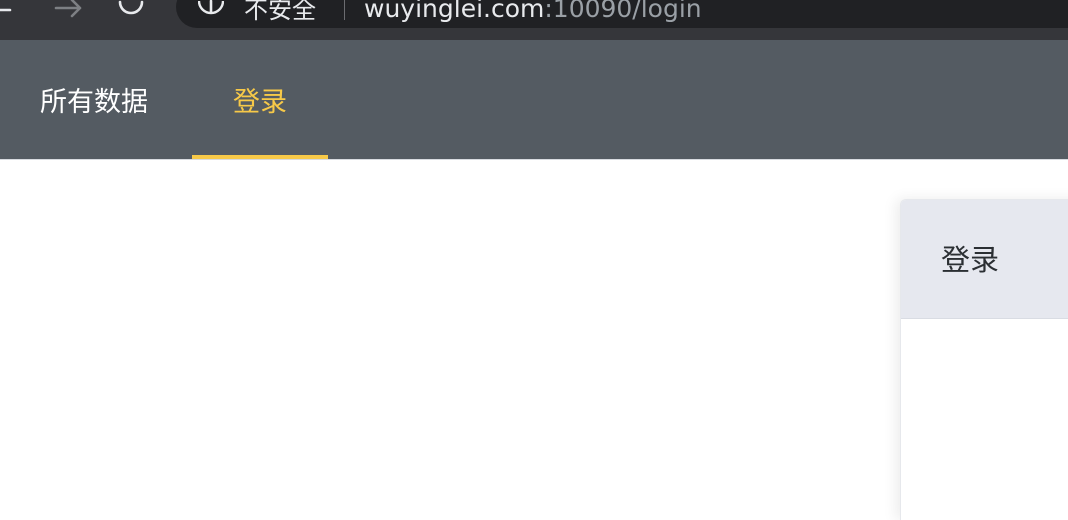 Image resolution: width=1068 pixels, height=520 pixels. I want to click on forward-arrow-icon, so click(68, 9).